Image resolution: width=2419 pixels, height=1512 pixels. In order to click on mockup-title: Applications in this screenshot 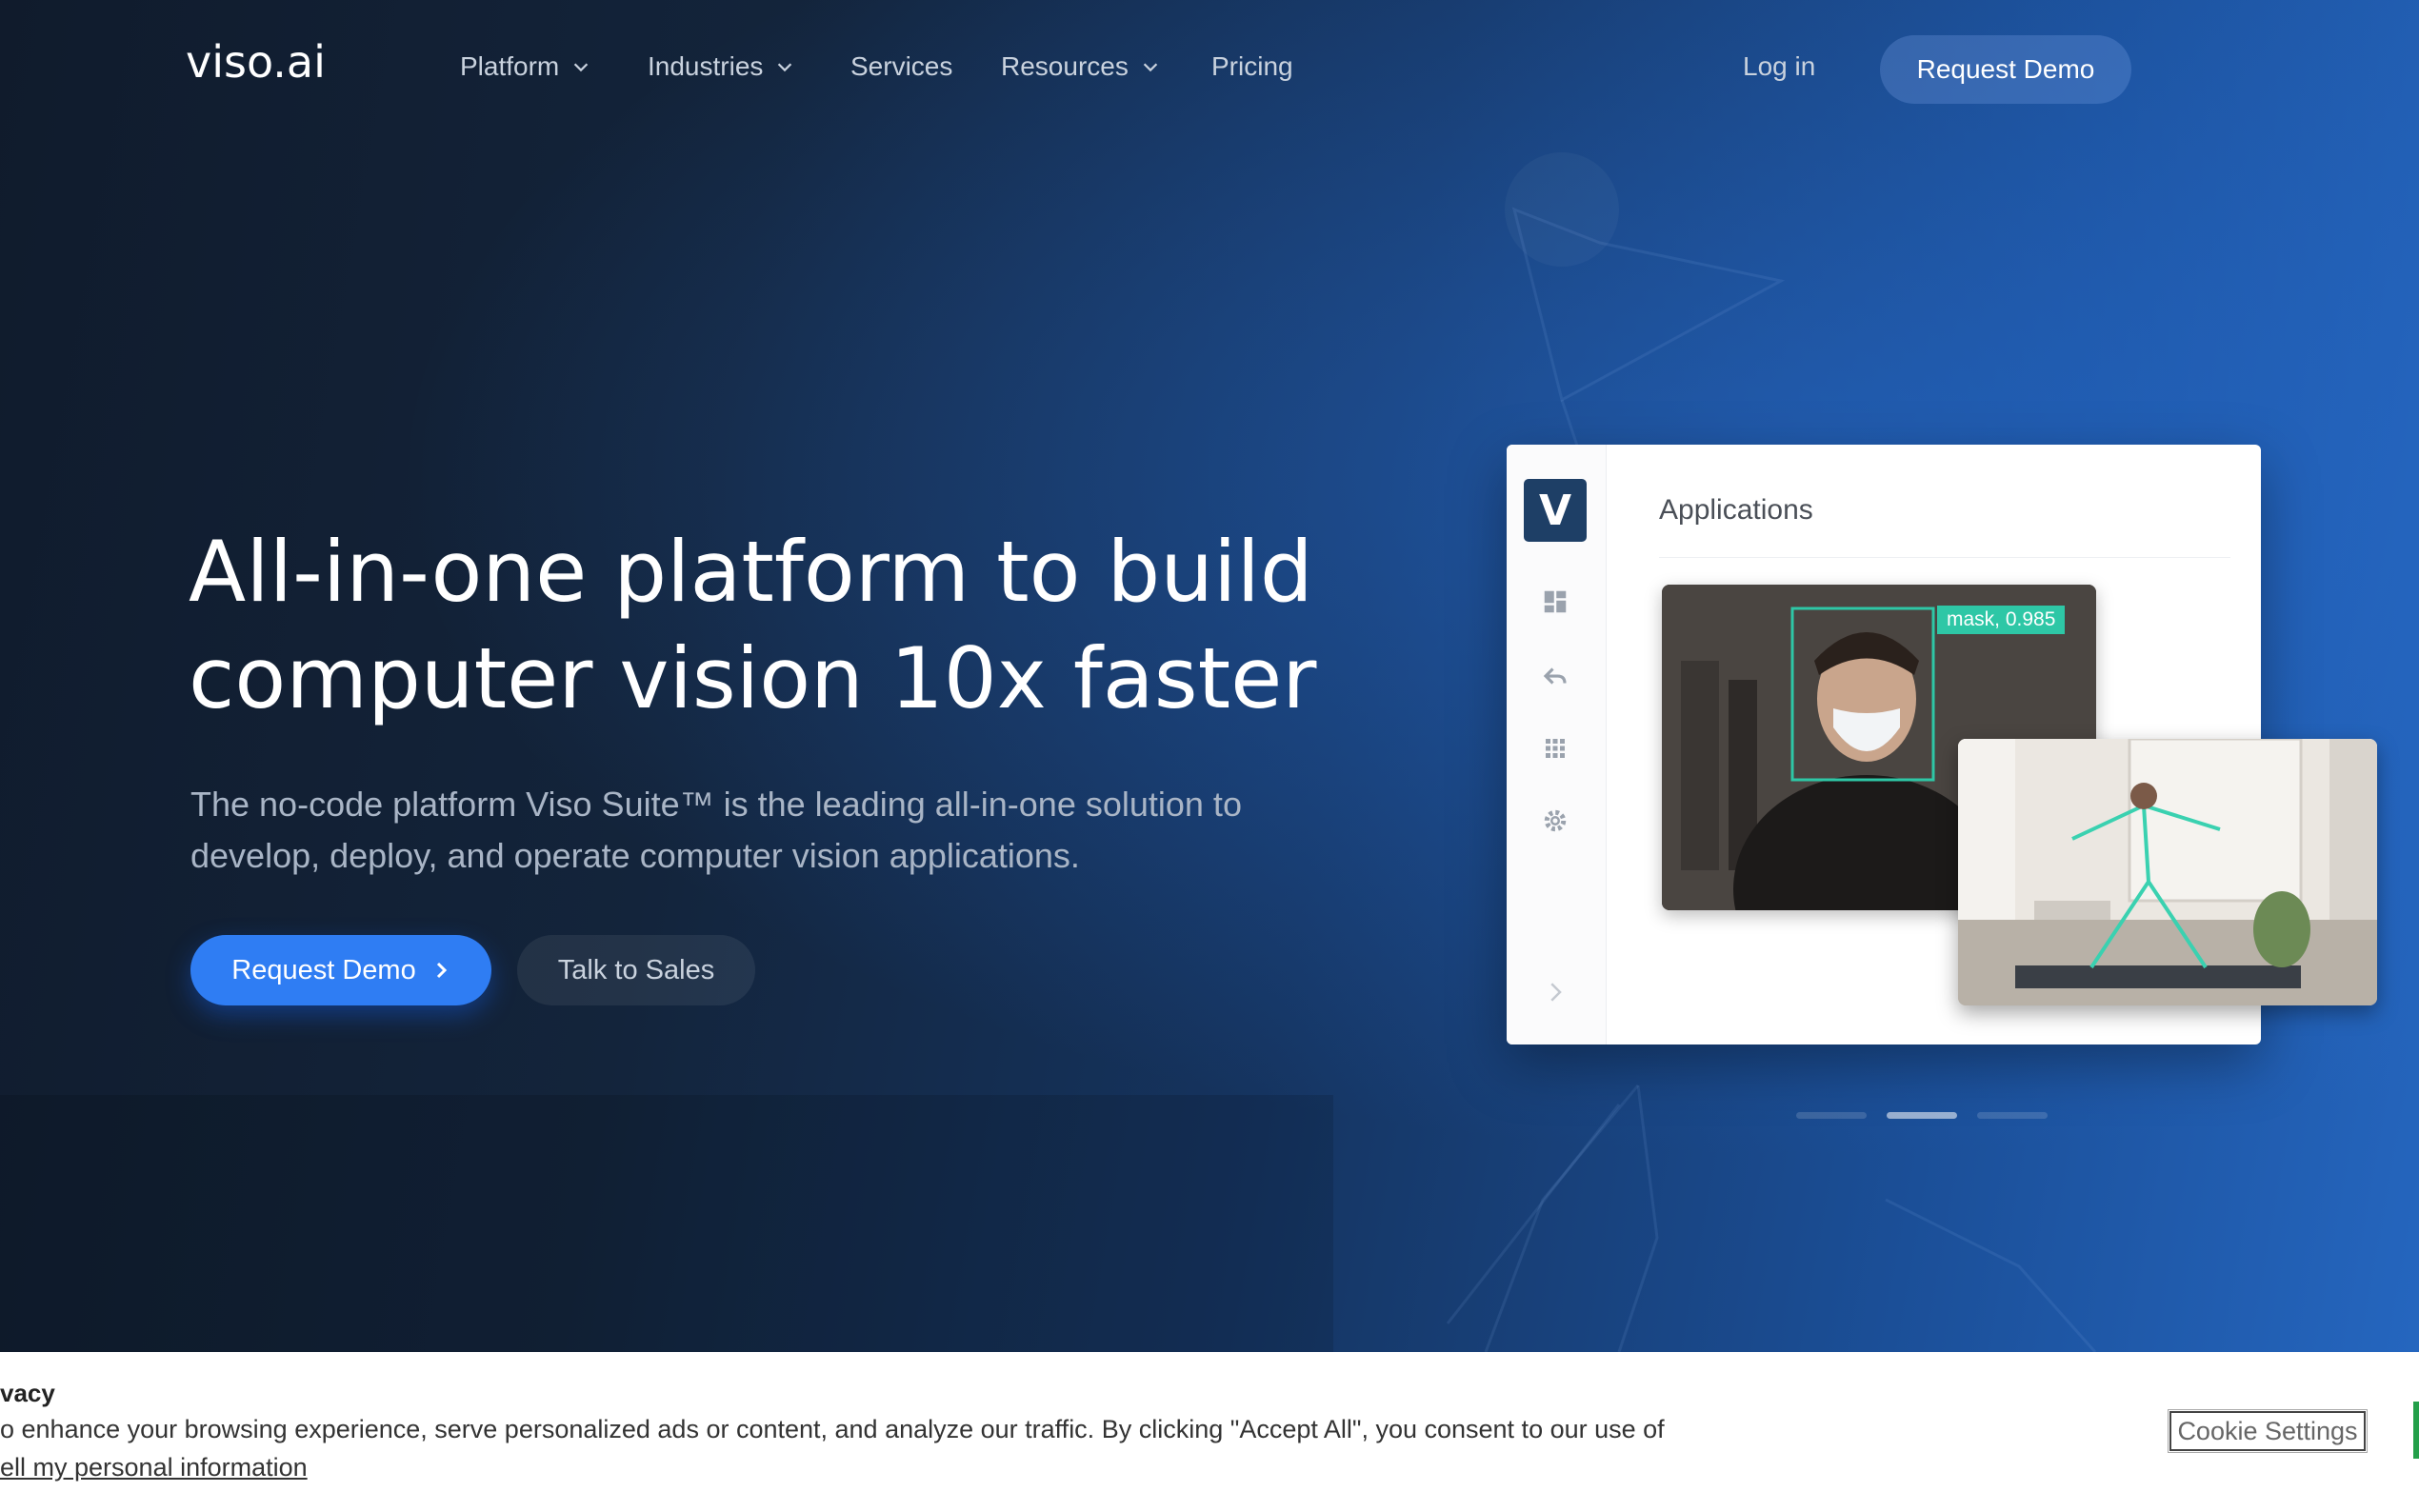, I will do `click(1736, 510)`.